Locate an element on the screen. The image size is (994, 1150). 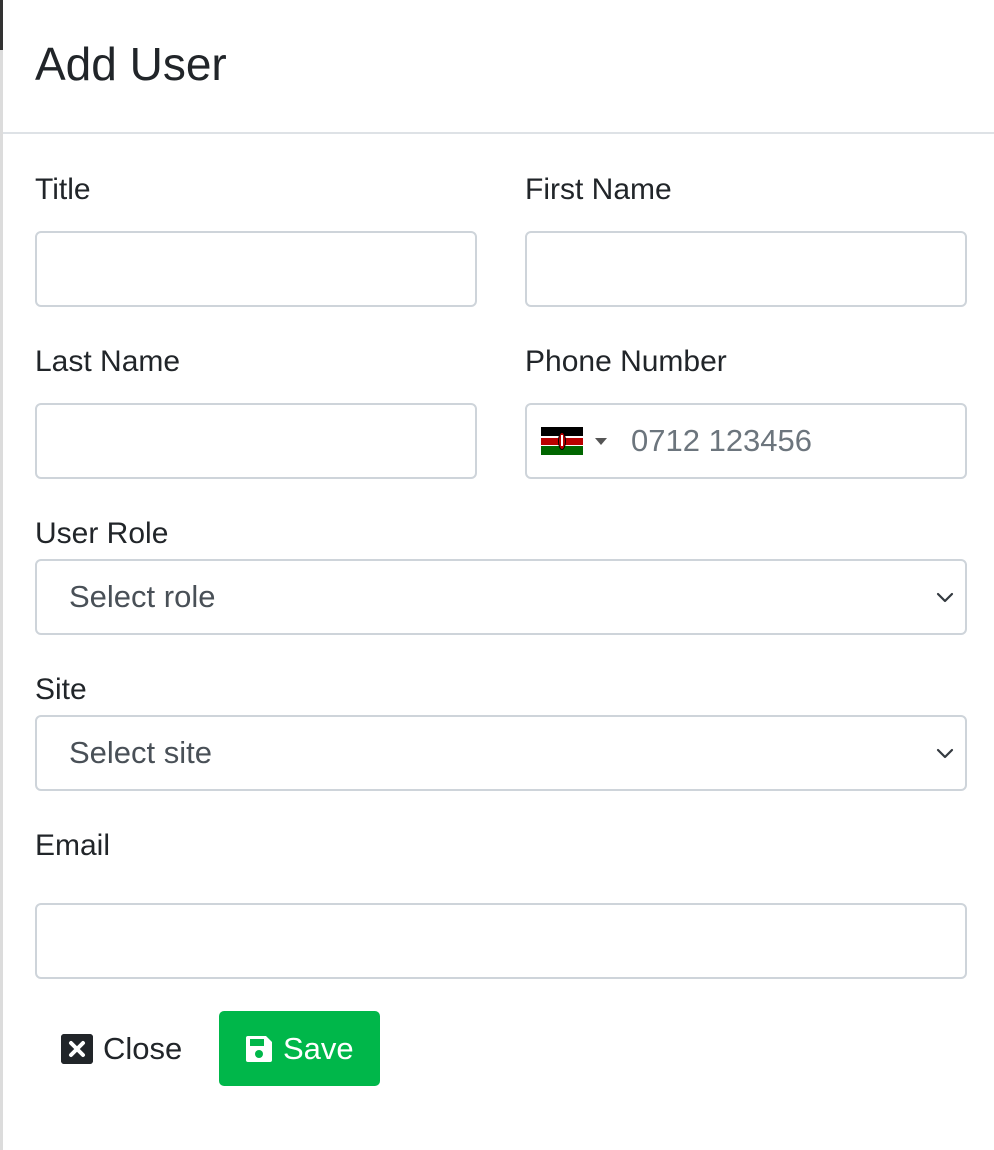
save-button-label: Save is located at coordinates (318, 1048).